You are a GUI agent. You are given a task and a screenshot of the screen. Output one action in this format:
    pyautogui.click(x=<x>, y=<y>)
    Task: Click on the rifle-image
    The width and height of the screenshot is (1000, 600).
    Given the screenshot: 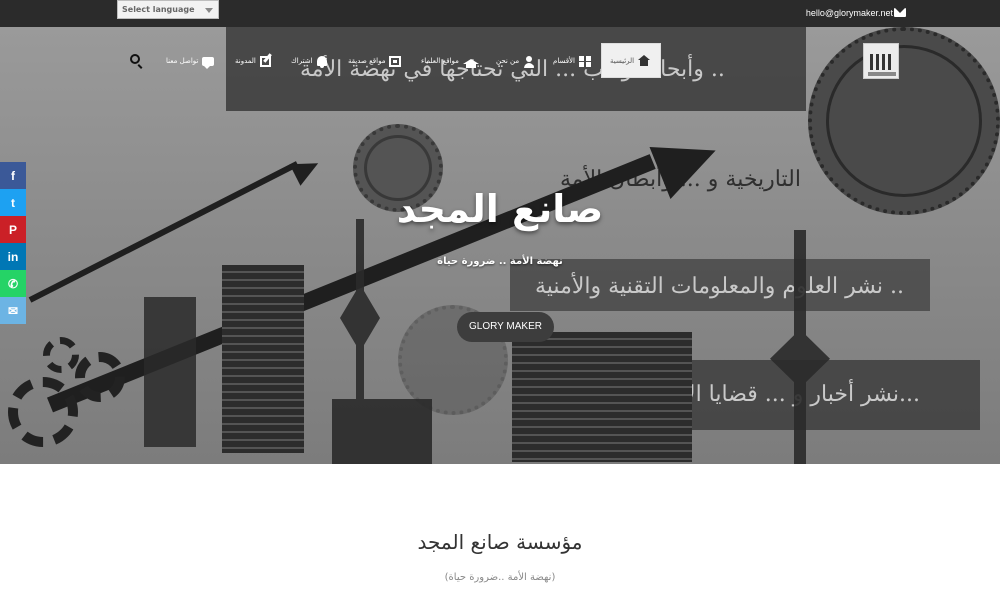 What is the action you would take?
    pyautogui.click(x=360, y=309)
    